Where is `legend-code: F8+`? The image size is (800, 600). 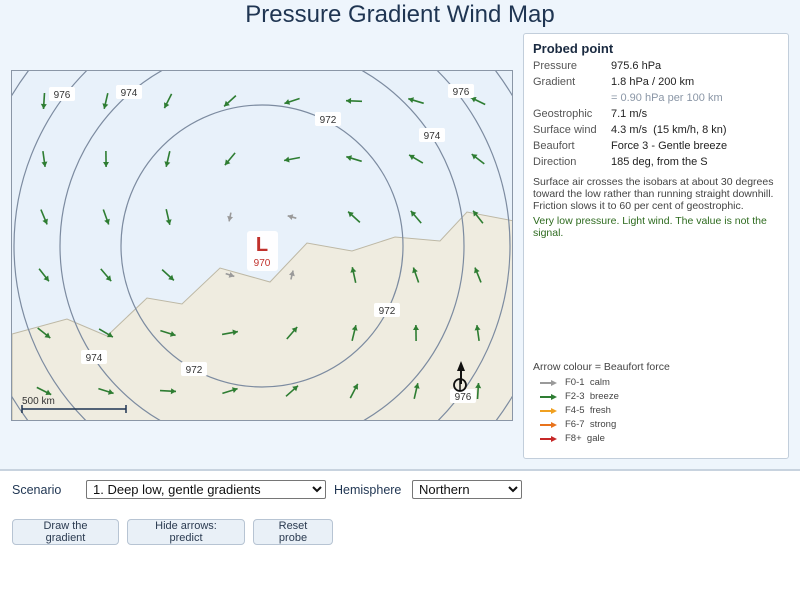 legend-code: F8+ is located at coordinates (573, 438).